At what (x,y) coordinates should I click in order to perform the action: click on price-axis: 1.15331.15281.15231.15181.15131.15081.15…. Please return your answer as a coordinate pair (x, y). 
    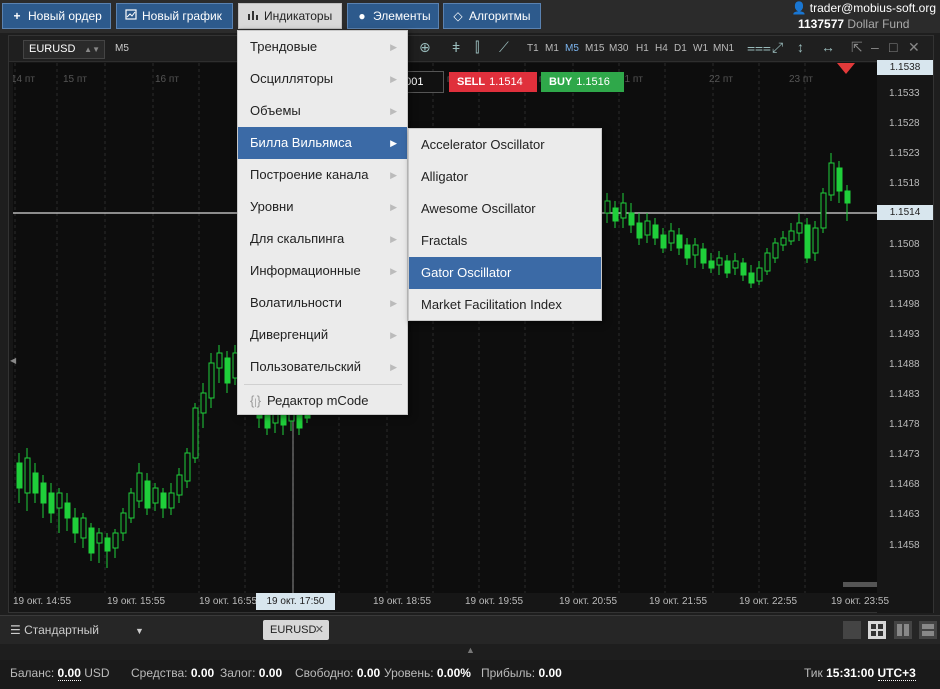
    Looking at the image, I should click on (905, 336).